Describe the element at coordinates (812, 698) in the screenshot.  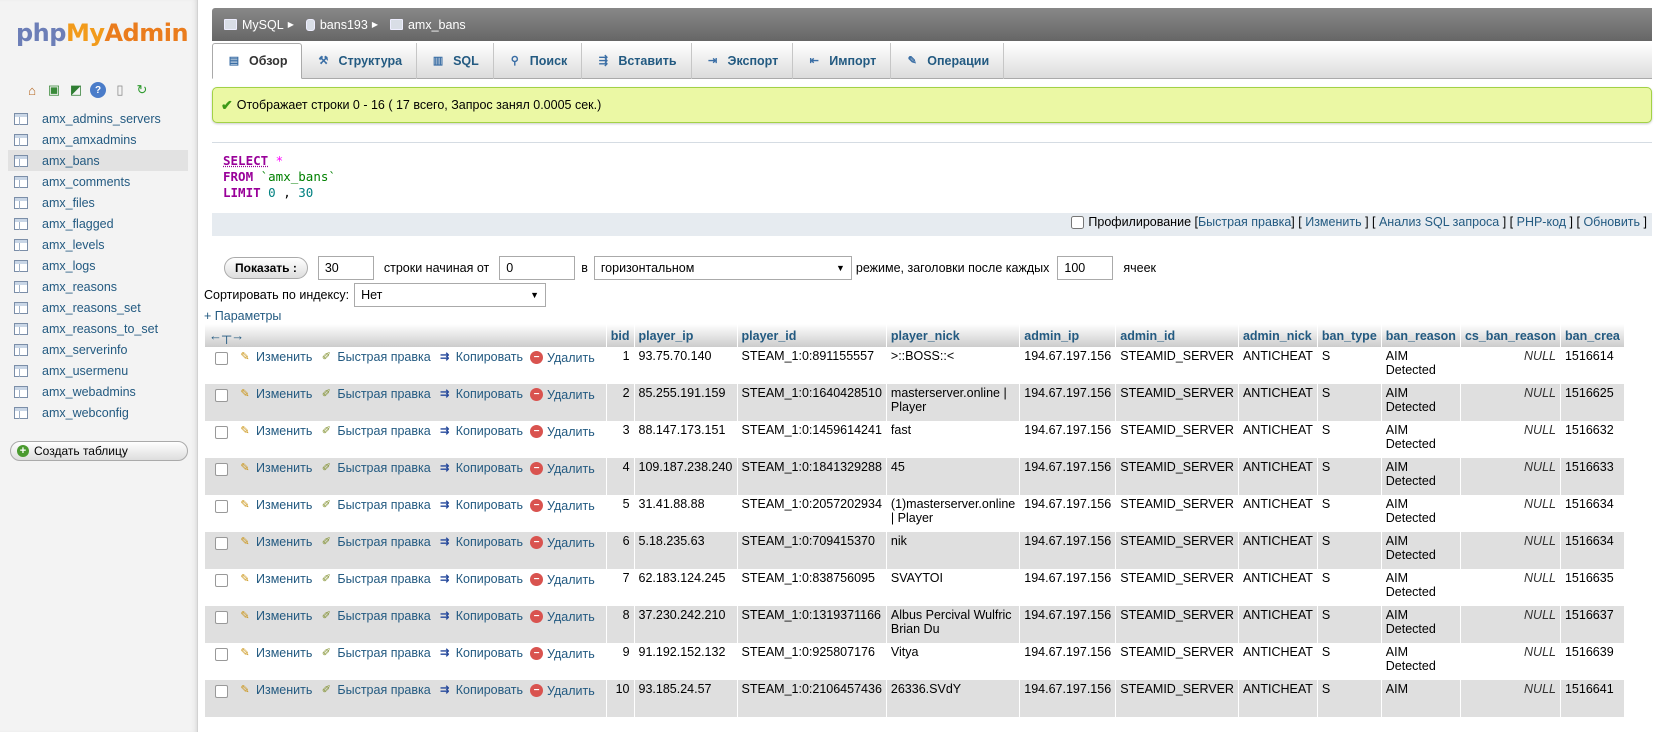
I see `cell-player-id: STEAM_1:0:2106457436` at that location.